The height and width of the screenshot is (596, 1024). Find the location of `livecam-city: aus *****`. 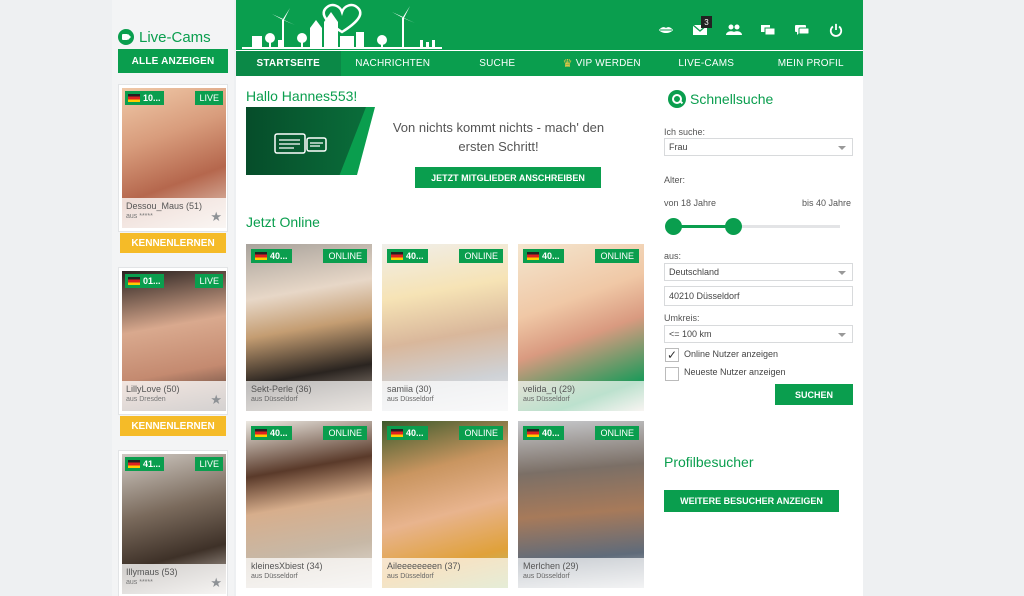

livecam-city: aus ***** is located at coordinates (139, 582).